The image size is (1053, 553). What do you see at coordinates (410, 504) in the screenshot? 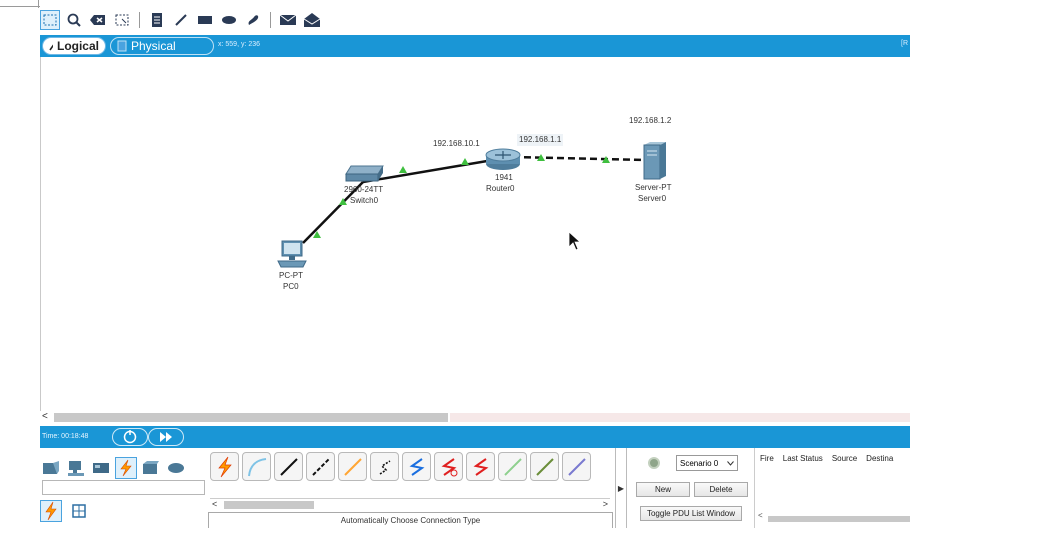
I see `connection-list-scrollbar: < >` at bounding box center [410, 504].